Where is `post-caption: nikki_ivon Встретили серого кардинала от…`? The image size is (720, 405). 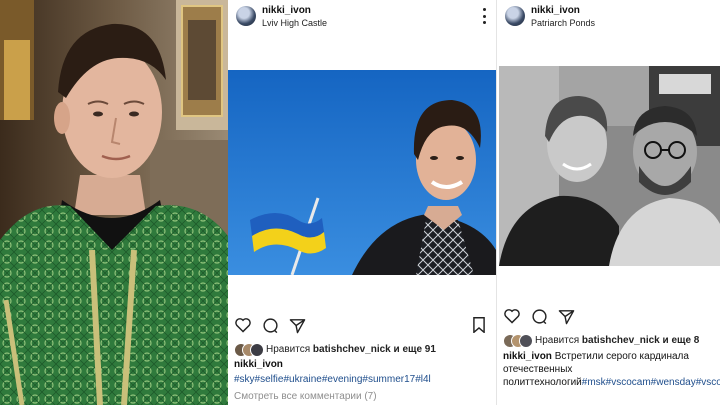
post-caption: nikki_ivon Встретили серого кардинала от… is located at coordinates (611, 369).